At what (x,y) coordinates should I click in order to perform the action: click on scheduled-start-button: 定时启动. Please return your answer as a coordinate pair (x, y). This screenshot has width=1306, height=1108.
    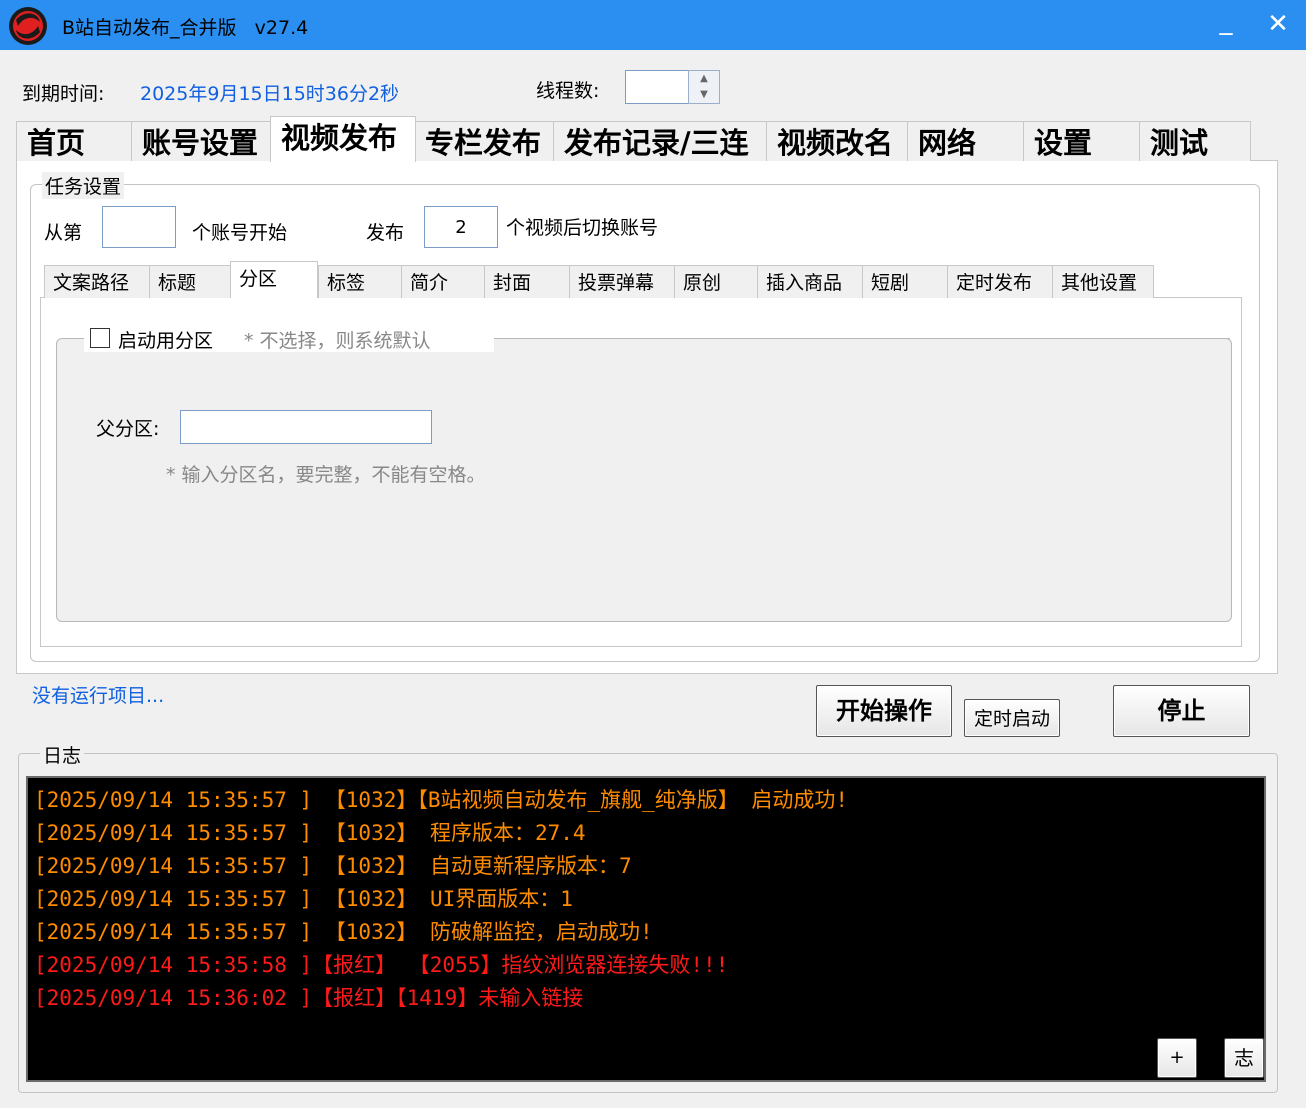
    Looking at the image, I should click on (1012, 718).